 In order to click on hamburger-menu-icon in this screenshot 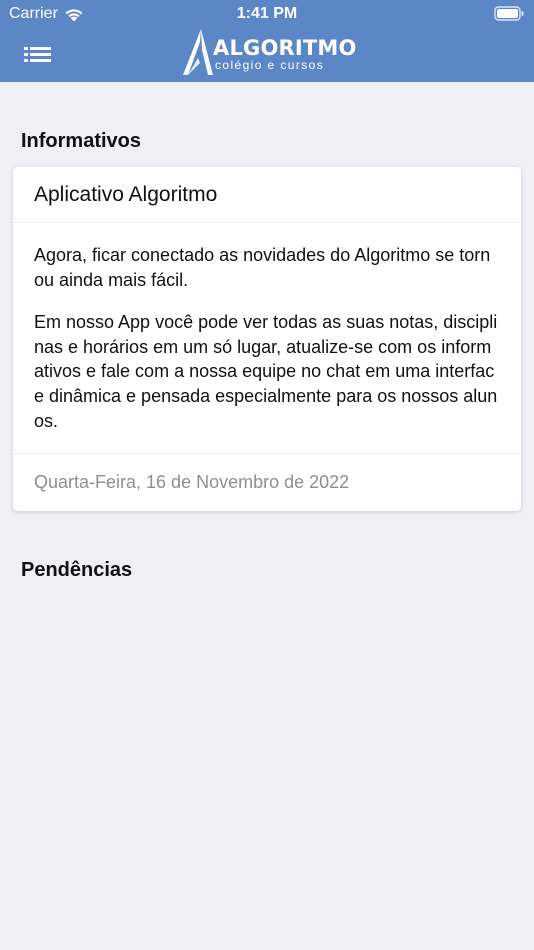, I will do `click(37, 54)`.